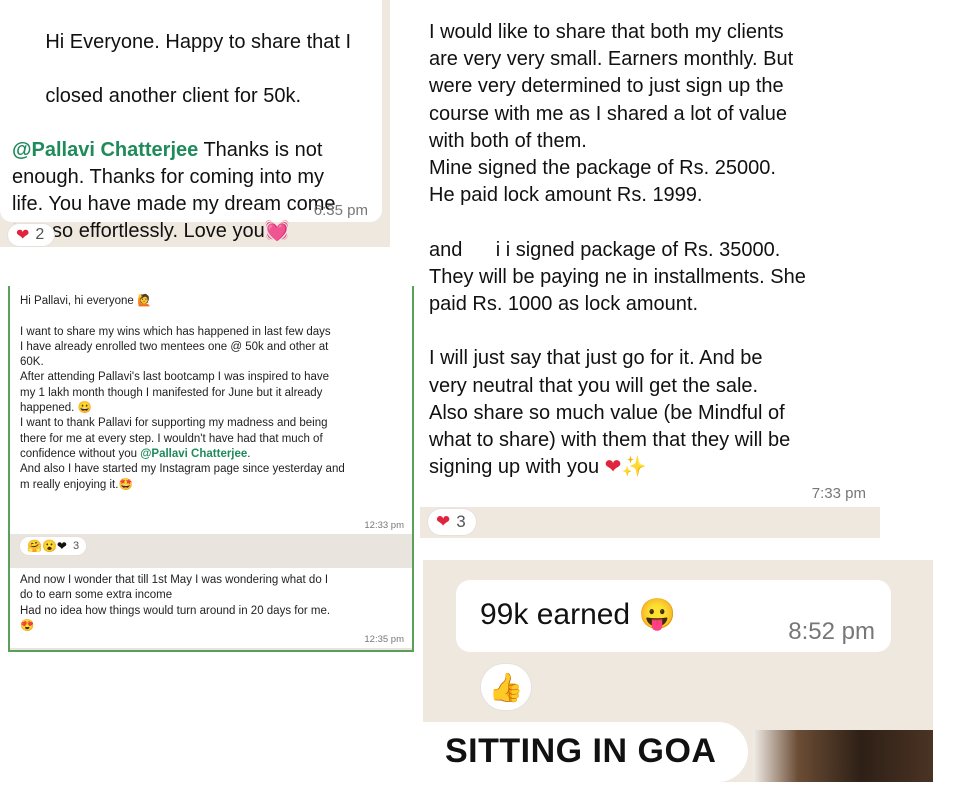  Describe the element at coordinates (384, 525) in the screenshot. I see `message-timestamp: 12:33 pm` at that location.